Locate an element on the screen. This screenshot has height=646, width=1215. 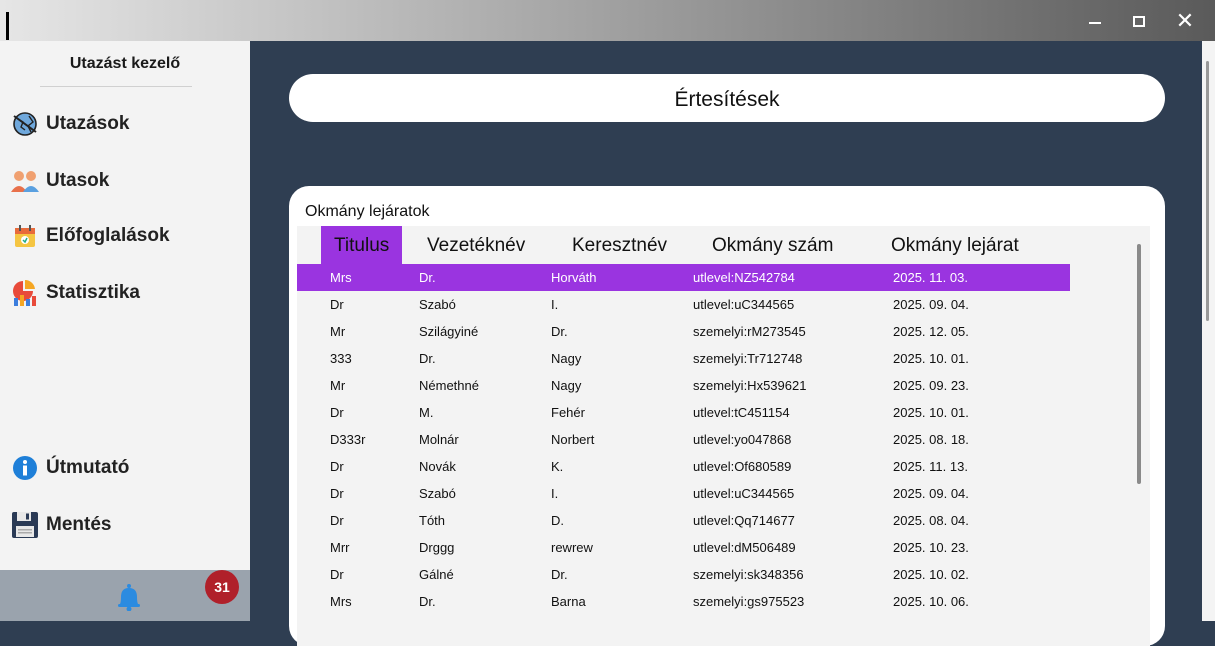
sidebar-divider is located at coordinates (116, 86).